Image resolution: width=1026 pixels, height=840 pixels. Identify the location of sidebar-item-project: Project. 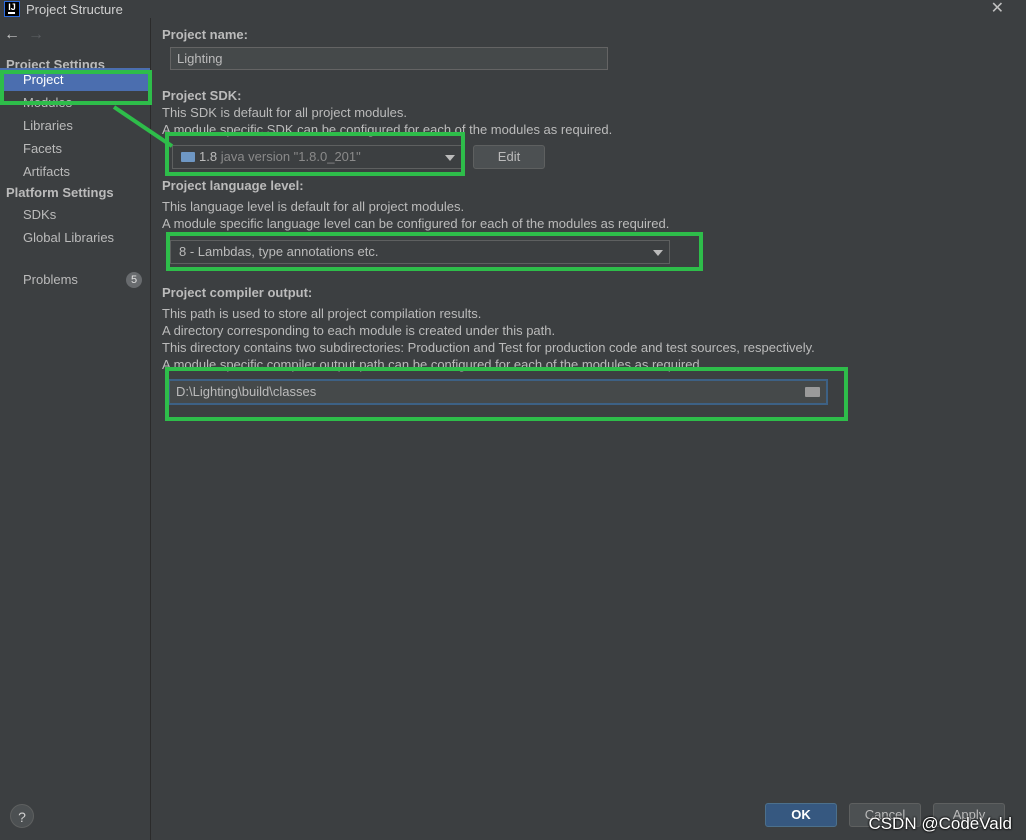
(75, 79).